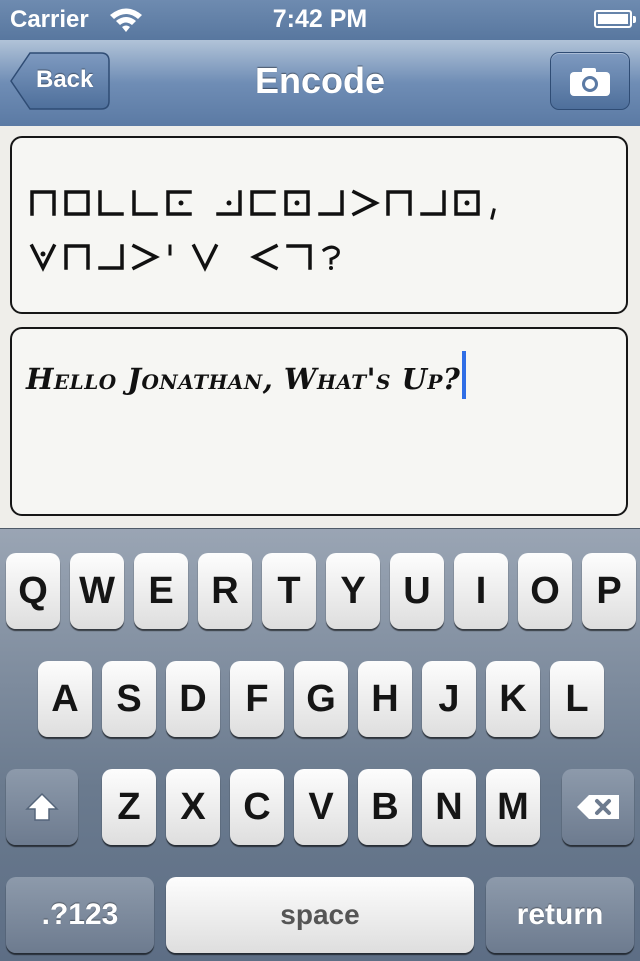 The width and height of the screenshot is (640, 961). Describe the element at coordinates (321, 699) in the screenshot. I see `key-g: G` at that location.